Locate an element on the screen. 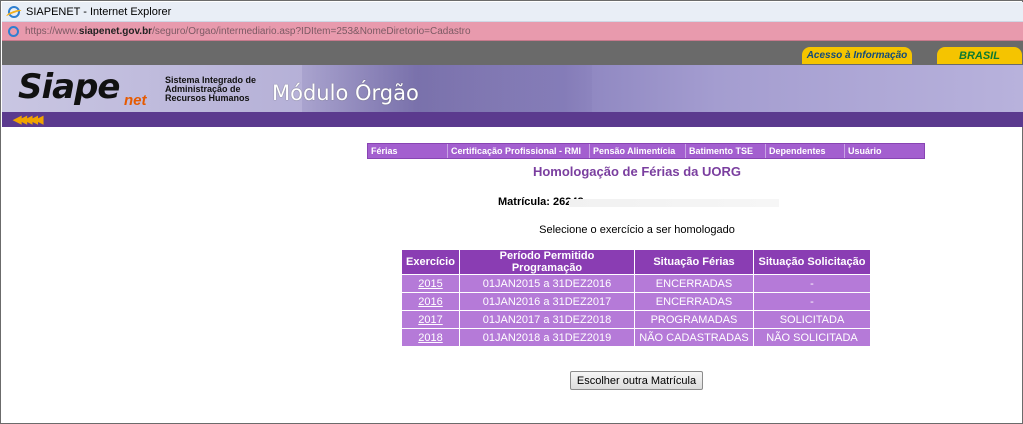 The width and height of the screenshot is (1023, 424). menu-item-ferias: Férias is located at coordinates (408, 151).